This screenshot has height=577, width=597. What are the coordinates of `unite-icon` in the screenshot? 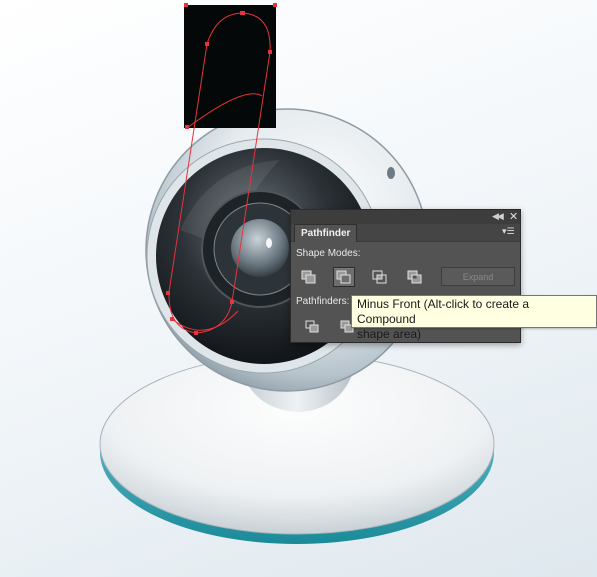 It's located at (308, 277).